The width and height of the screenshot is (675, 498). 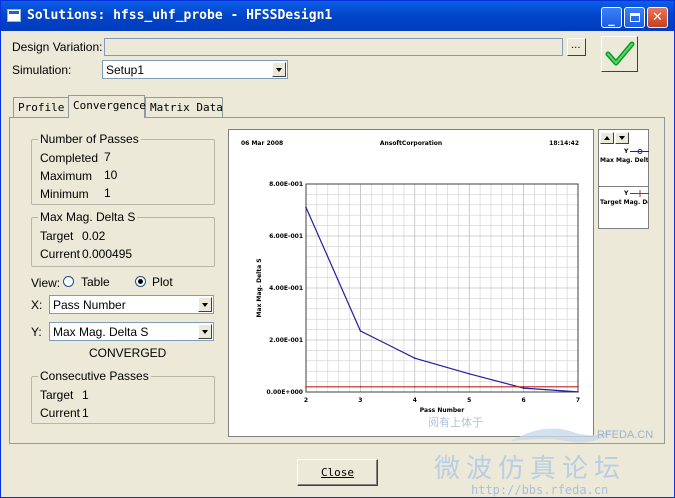 What do you see at coordinates (259, 287) in the screenshot?
I see `y-axis-label: Max Mag. Delta S` at bounding box center [259, 287].